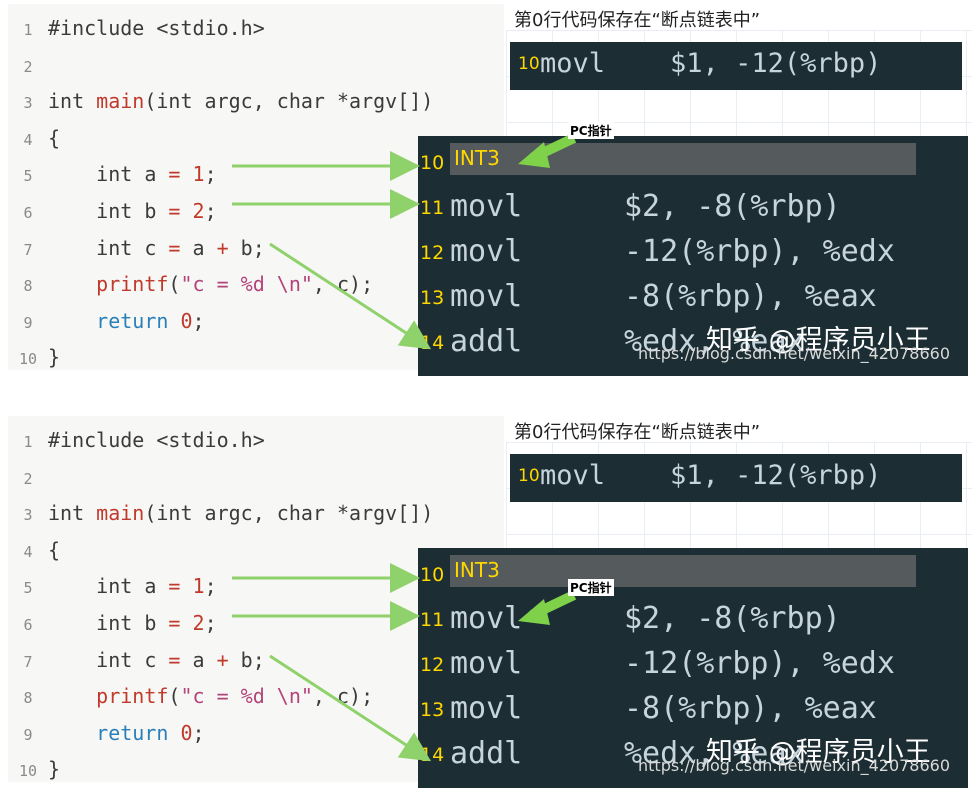 The height and width of the screenshot is (792, 972). I want to click on code-token: a, so click(198, 659).